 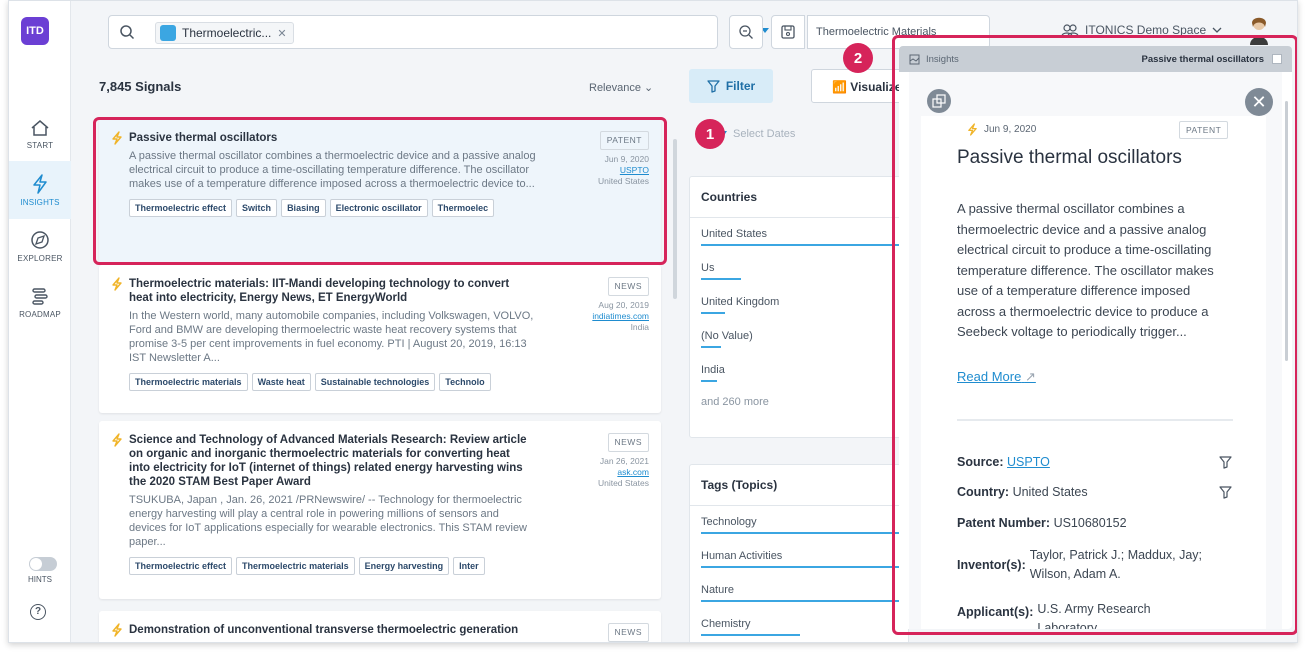 What do you see at coordinates (168, 33) in the screenshot?
I see `topic-icon` at bounding box center [168, 33].